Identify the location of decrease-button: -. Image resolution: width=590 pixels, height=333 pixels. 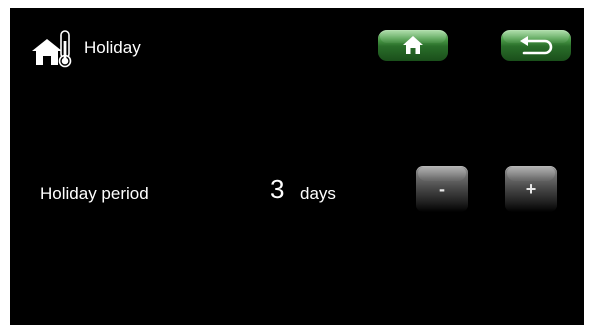
(442, 189).